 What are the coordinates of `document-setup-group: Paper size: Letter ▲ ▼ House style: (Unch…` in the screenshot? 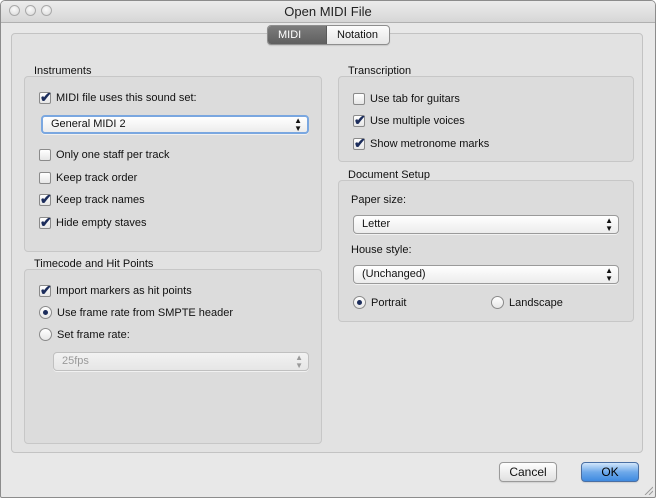 It's located at (486, 251).